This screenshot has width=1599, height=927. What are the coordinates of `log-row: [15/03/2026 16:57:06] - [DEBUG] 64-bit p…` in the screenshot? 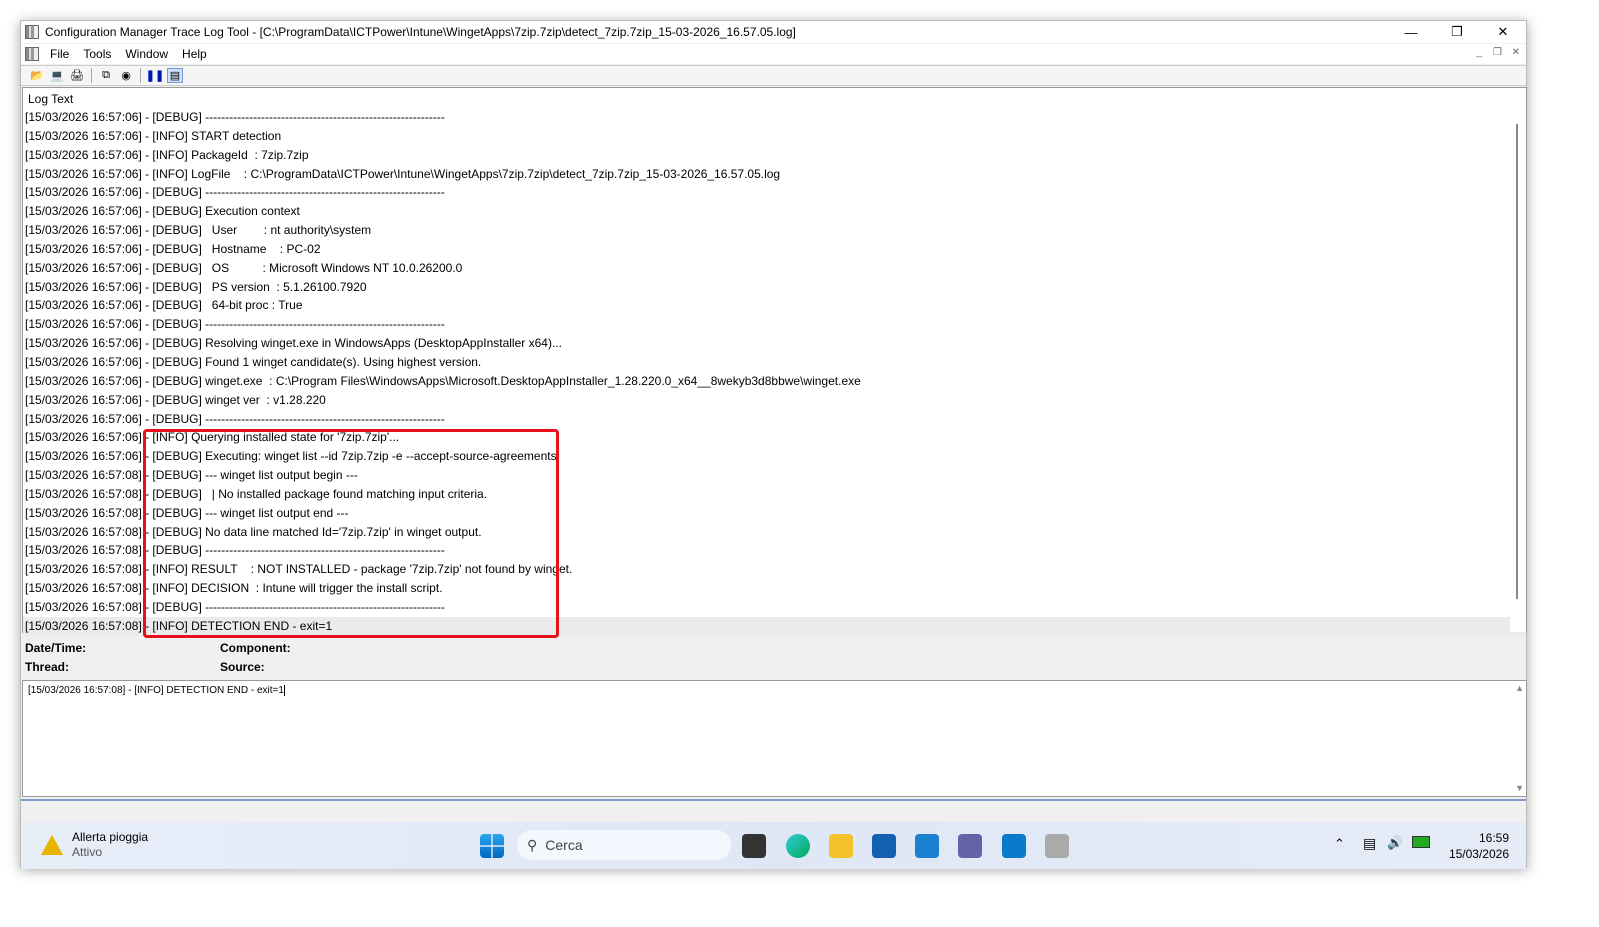 It's located at (774, 305).